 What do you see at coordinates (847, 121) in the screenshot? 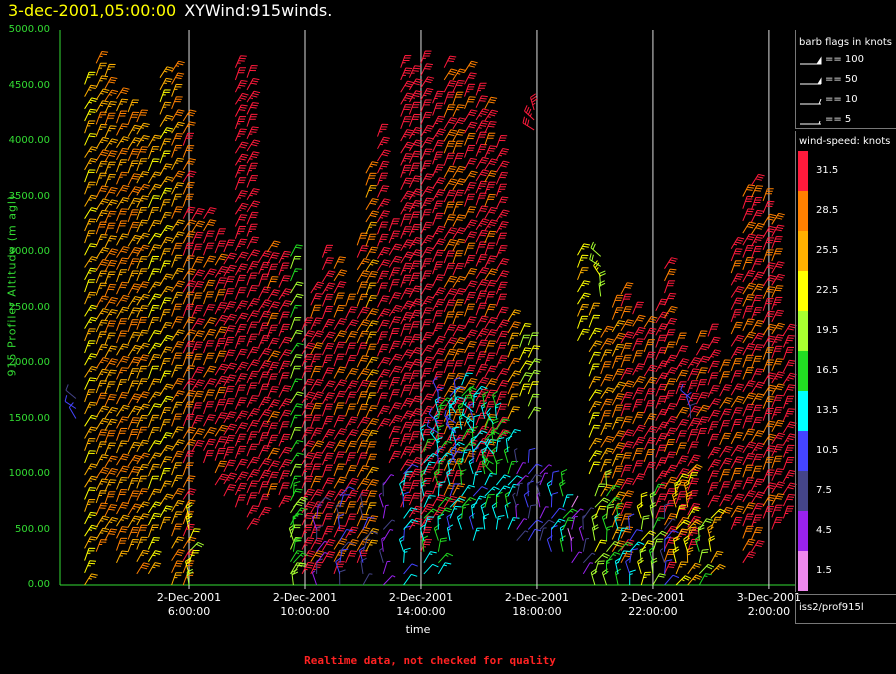
I see `barb-legend-row: == 5` at bounding box center [847, 121].